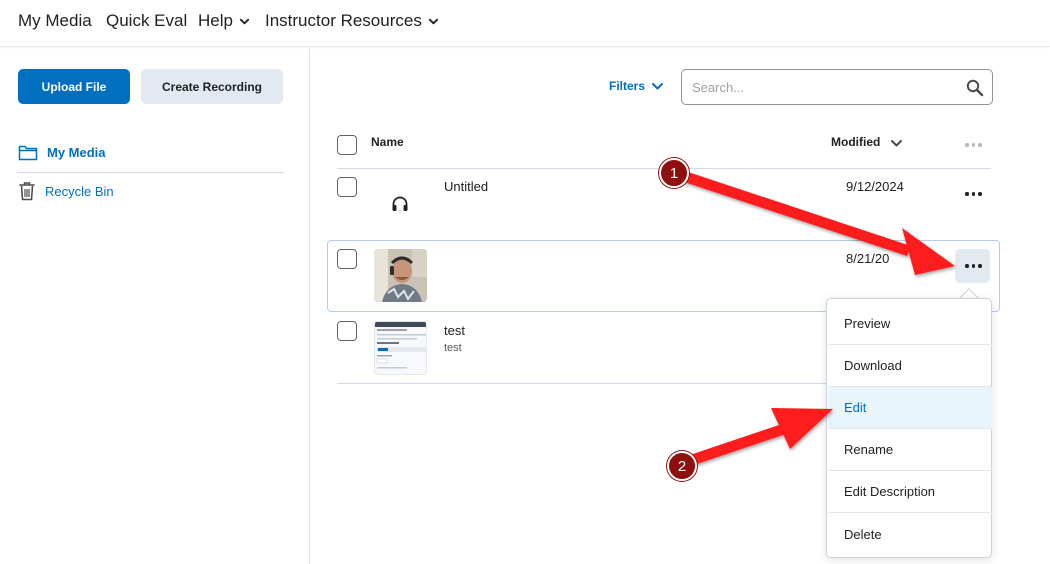  I want to click on trash-icon, so click(27, 191).